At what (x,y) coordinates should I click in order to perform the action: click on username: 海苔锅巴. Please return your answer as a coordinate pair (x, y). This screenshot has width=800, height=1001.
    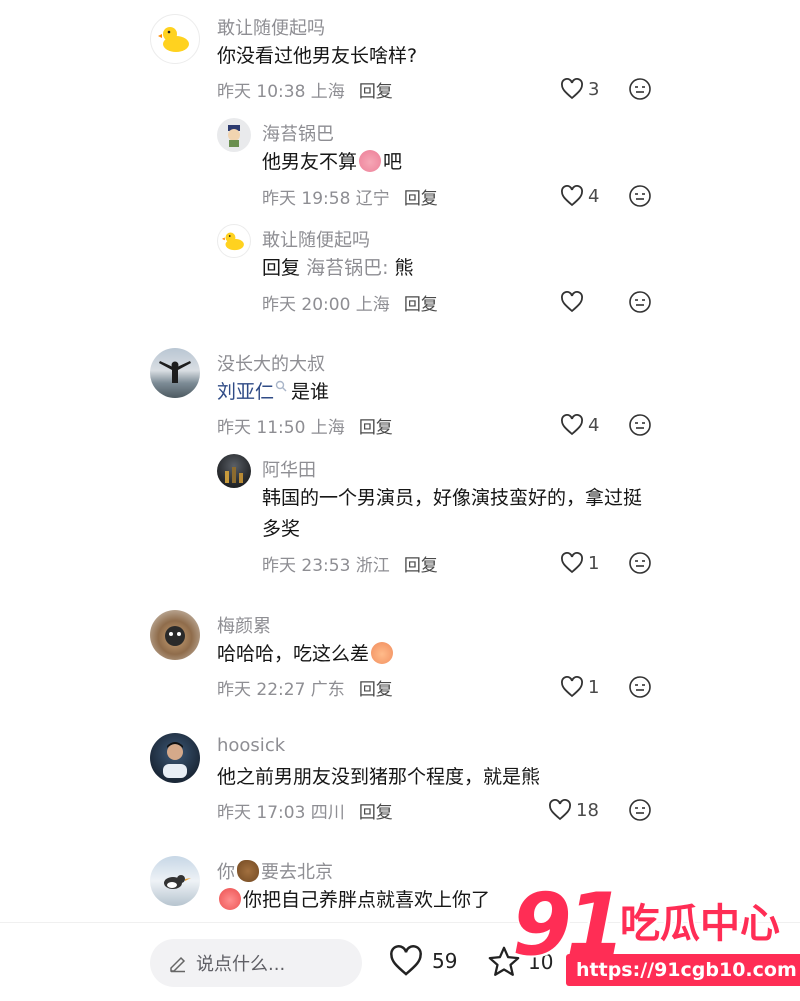
    Looking at the image, I should click on (298, 133).